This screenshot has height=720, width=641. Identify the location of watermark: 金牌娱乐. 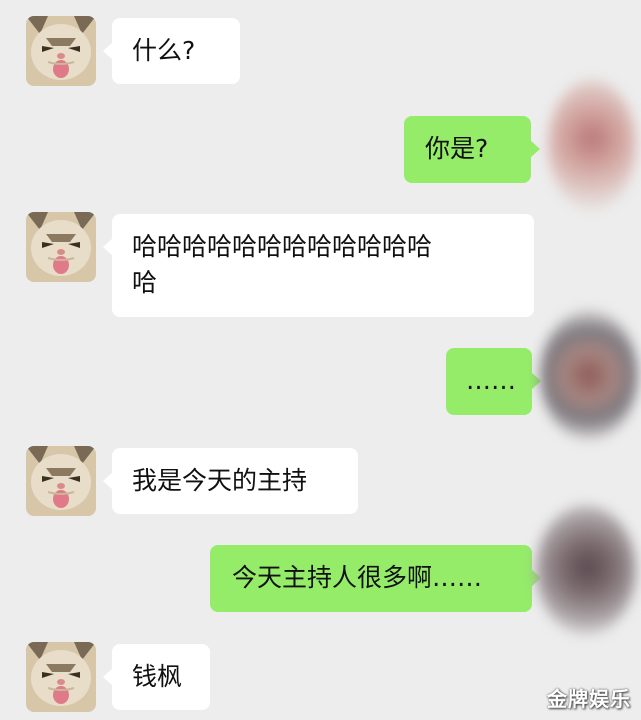
(589, 699).